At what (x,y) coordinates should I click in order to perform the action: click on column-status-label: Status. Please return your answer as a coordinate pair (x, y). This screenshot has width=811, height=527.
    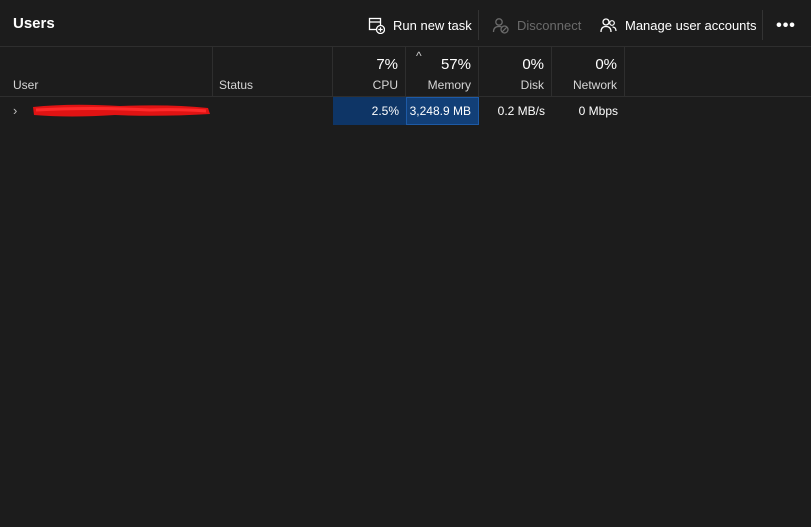
    Looking at the image, I should click on (236, 85).